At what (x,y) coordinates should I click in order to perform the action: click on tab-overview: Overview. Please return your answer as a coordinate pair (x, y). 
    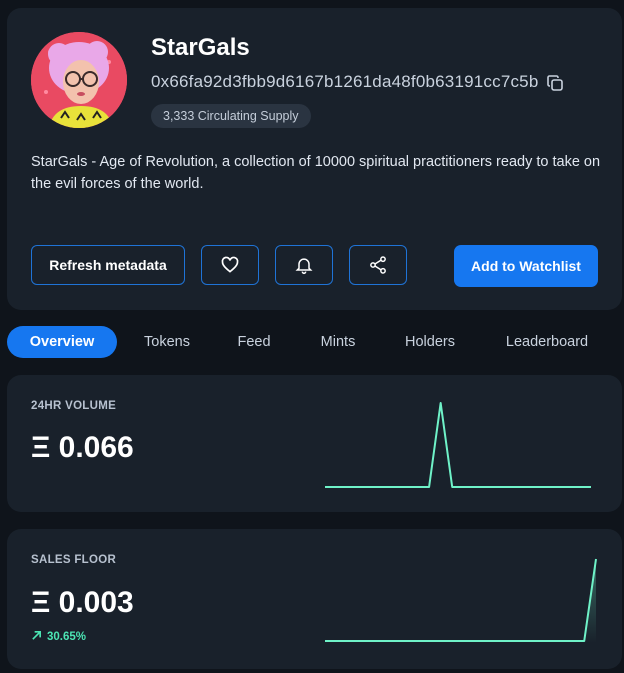
    Looking at the image, I should click on (62, 342).